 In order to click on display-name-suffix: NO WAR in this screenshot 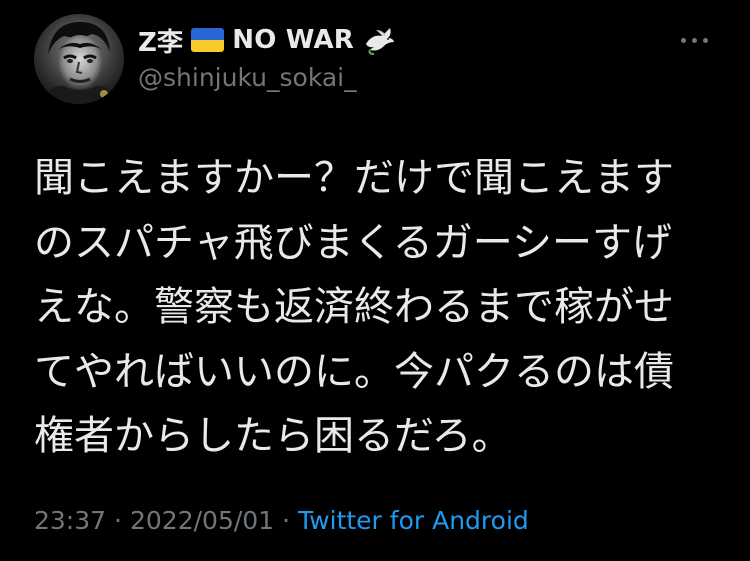, I will do `click(293, 40)`.